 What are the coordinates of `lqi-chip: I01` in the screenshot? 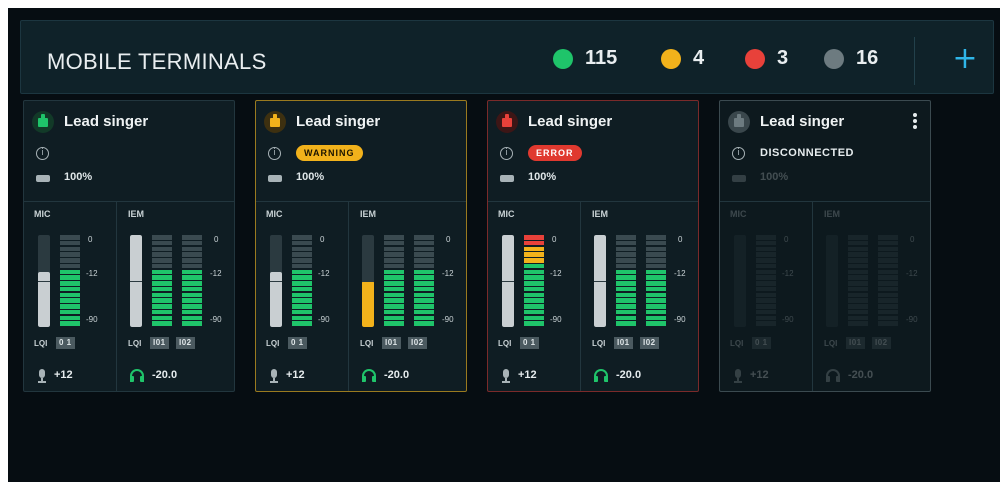 It's located at (855, 343).